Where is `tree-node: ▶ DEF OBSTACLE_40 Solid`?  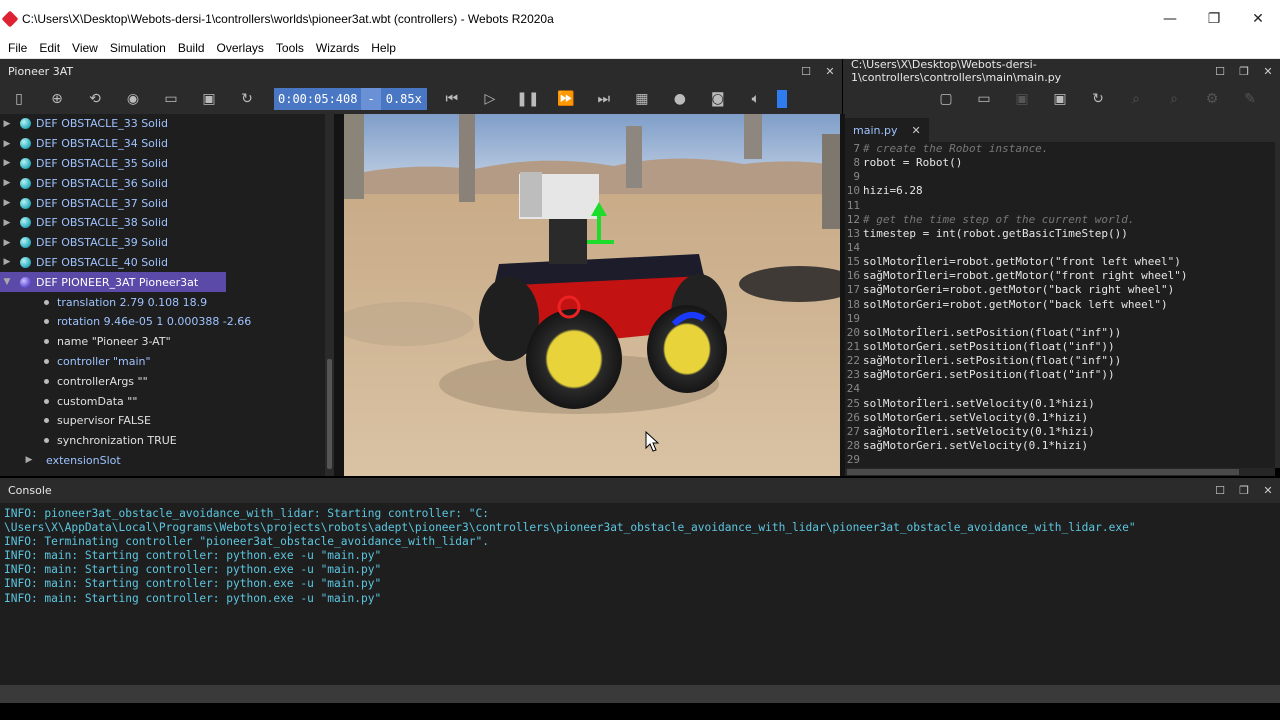
tree-node: ▶ DEF OBSTACLE_40 Solid is located at coordinates (167, 263).